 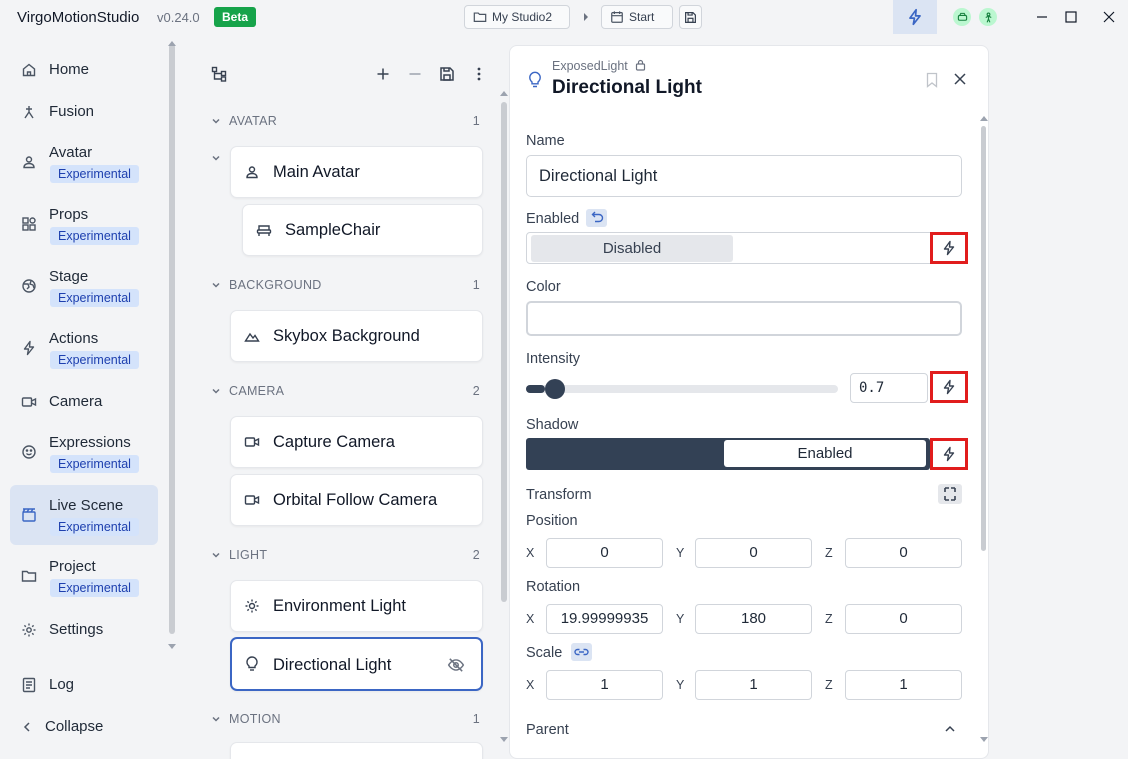 I want to click on collapse-button: Collapse, so click(x=84, y=727).